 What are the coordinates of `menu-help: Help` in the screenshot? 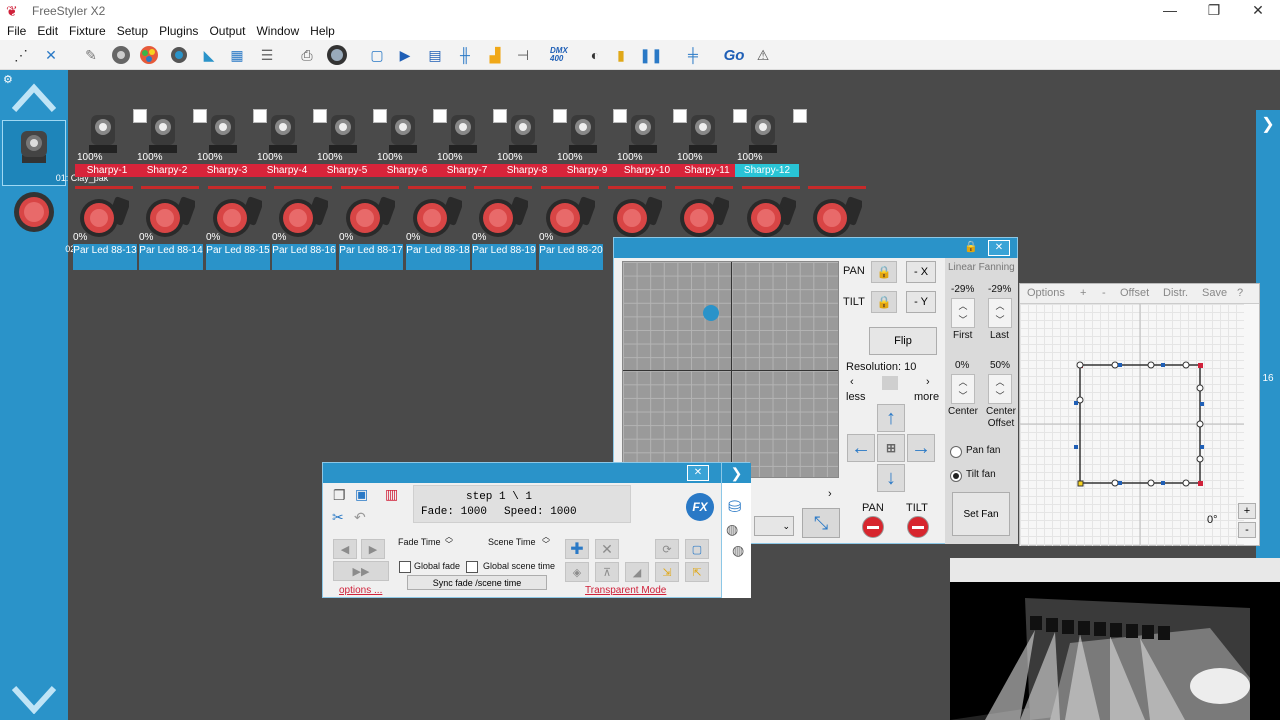 It's located at (322, 31).